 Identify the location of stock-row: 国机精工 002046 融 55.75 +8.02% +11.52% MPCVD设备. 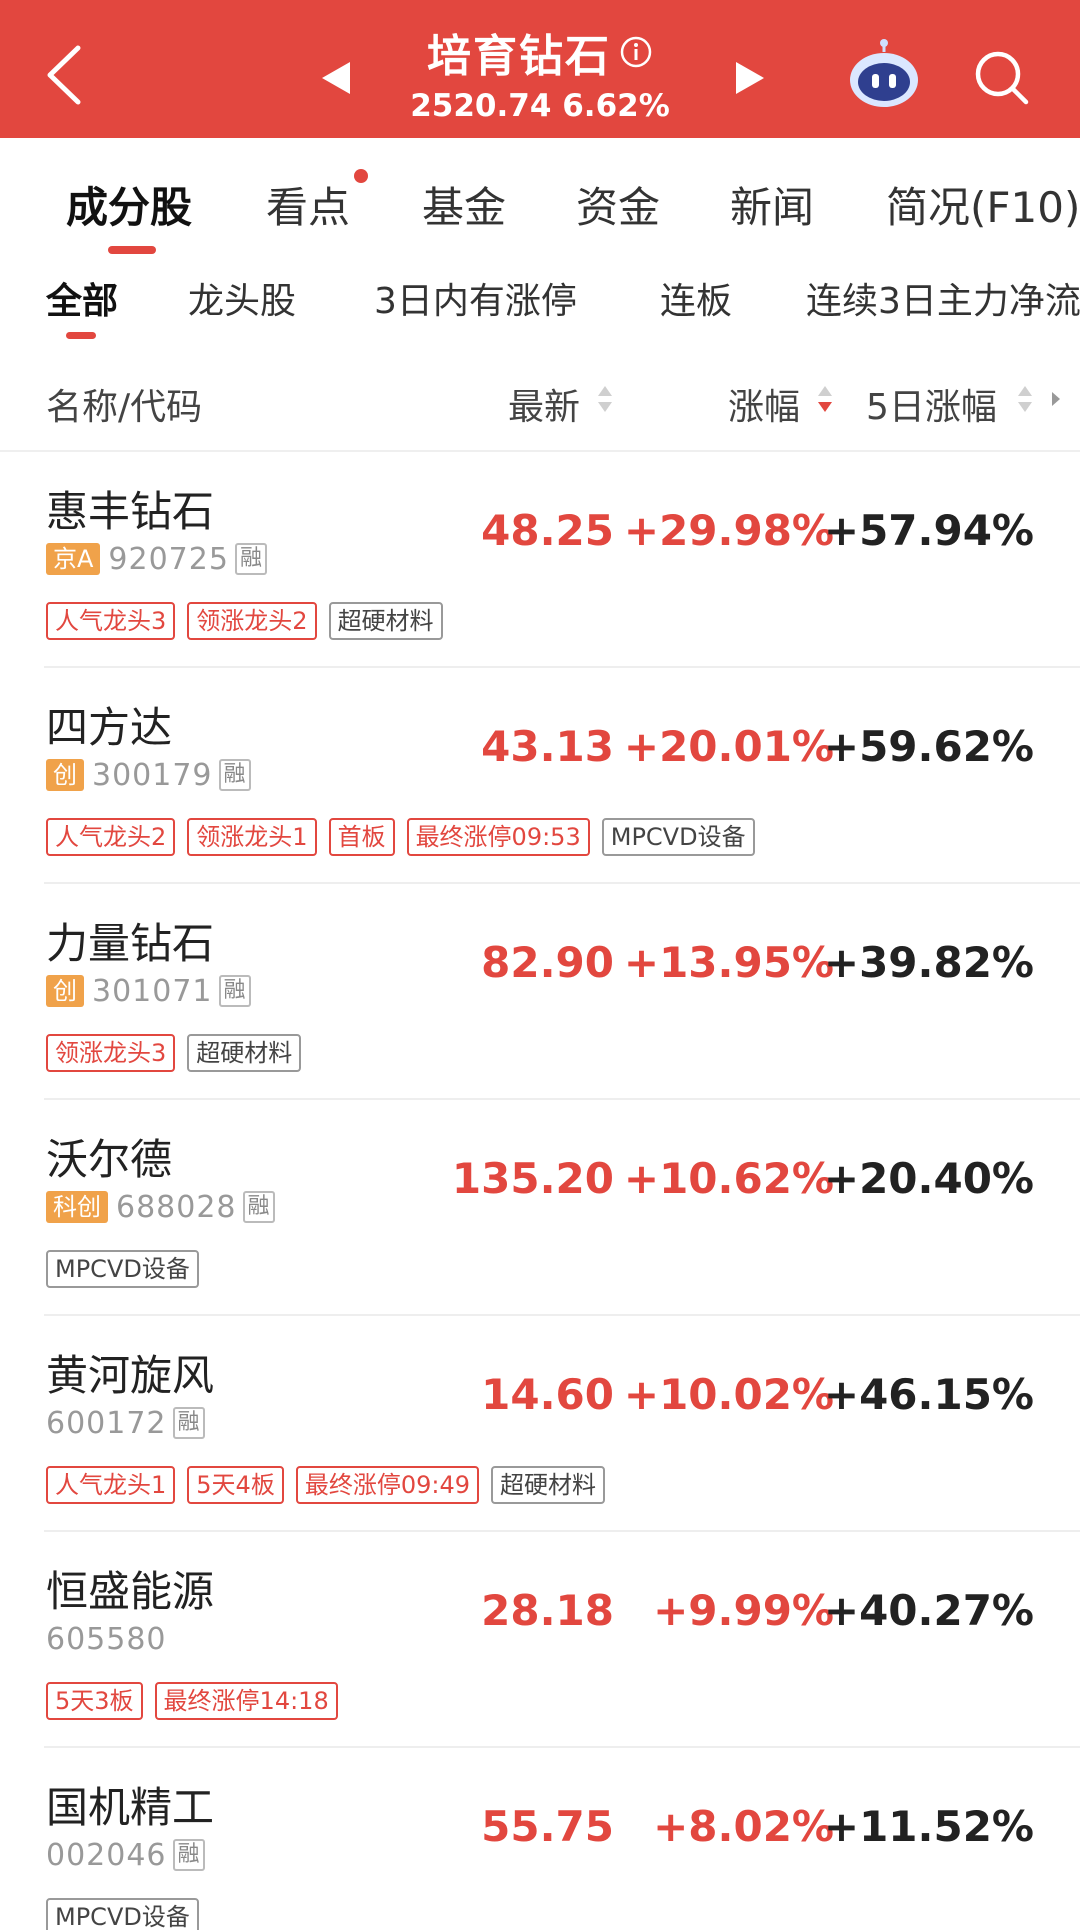
(540, 1839).